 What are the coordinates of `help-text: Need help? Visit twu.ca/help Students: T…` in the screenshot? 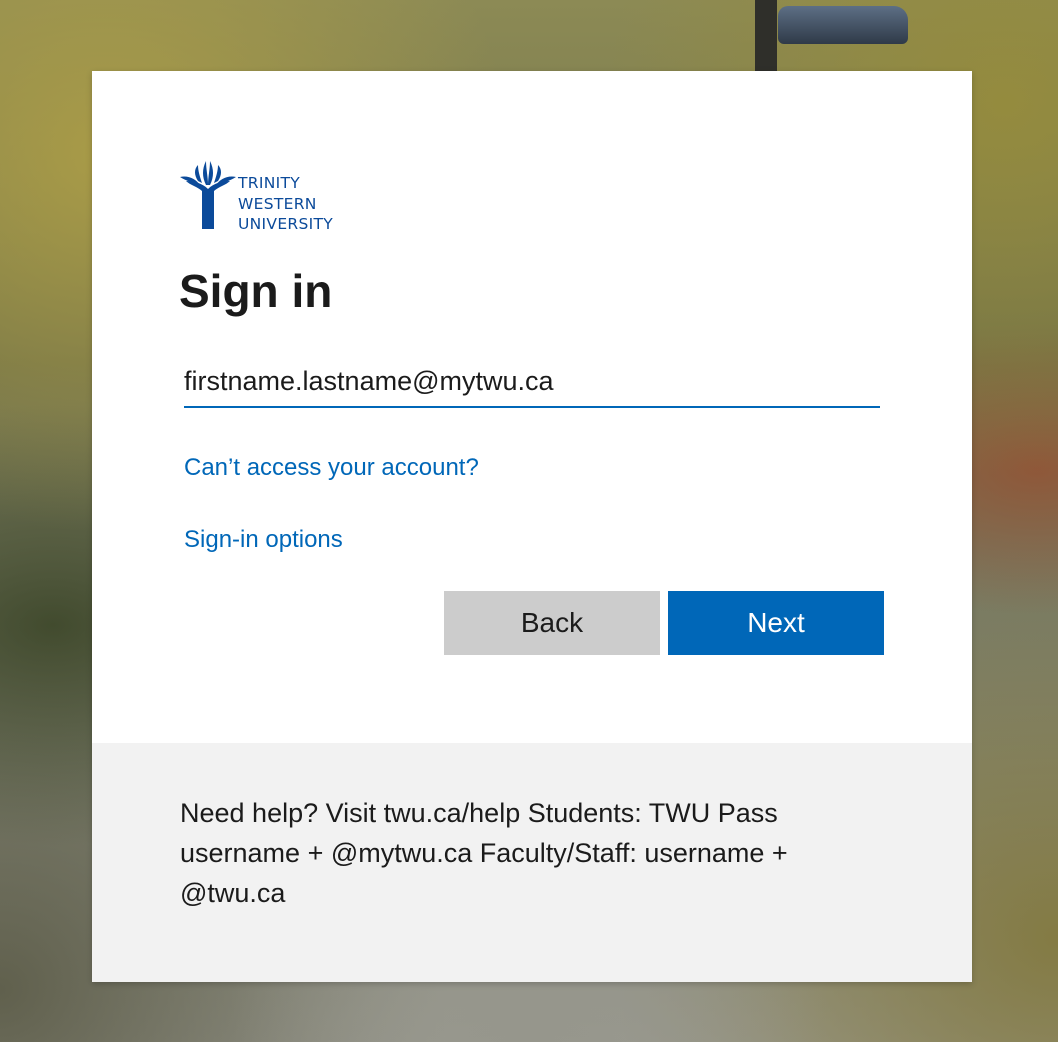 It's located at (484, 853).